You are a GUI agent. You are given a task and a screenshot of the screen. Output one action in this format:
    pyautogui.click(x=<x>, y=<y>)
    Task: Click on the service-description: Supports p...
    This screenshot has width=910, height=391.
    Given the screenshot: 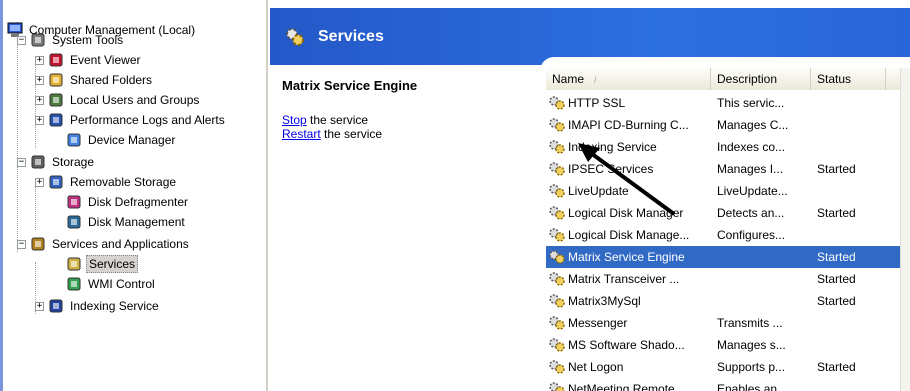 What is the action you would take?
    pyautogui.click(x=751, y=367)
    